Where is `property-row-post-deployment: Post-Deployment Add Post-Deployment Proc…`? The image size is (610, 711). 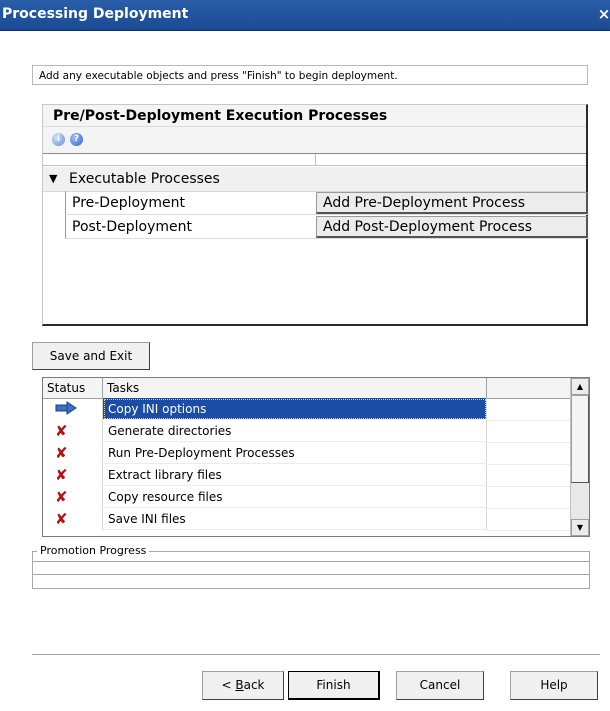 property-row-post-deployment: Post-Deployment Add Post-Deployment Proc… is located at coordinates (327, 227).